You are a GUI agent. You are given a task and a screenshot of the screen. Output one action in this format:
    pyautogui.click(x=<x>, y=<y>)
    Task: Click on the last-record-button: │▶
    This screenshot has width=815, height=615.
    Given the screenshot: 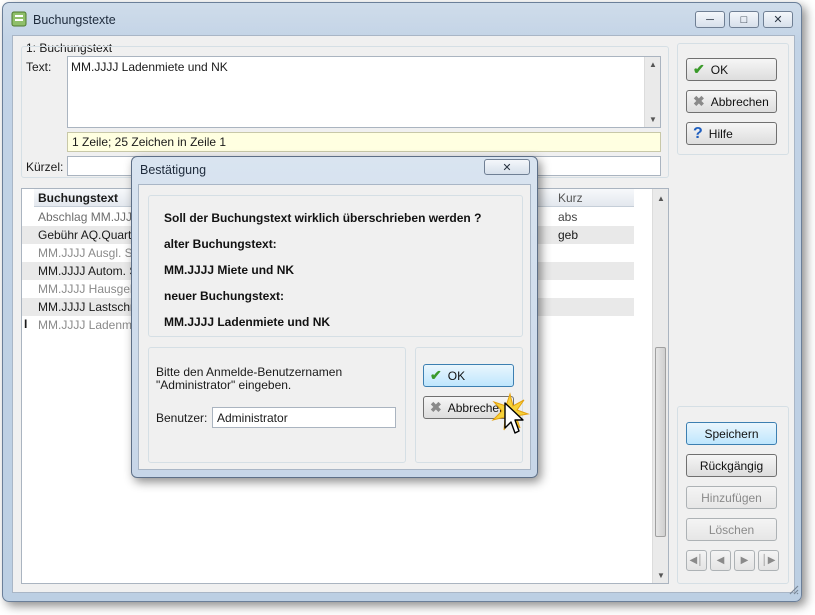 What is the action you would take?
    pyautogui.click(x=768, y=560)
    